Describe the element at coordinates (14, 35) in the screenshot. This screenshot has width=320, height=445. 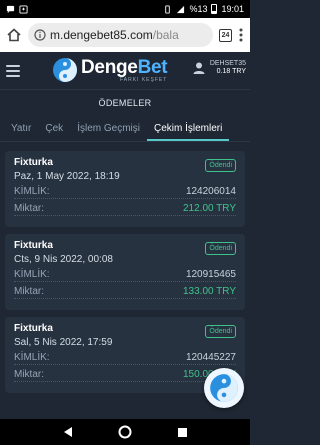
I see `home-icon` at that location.